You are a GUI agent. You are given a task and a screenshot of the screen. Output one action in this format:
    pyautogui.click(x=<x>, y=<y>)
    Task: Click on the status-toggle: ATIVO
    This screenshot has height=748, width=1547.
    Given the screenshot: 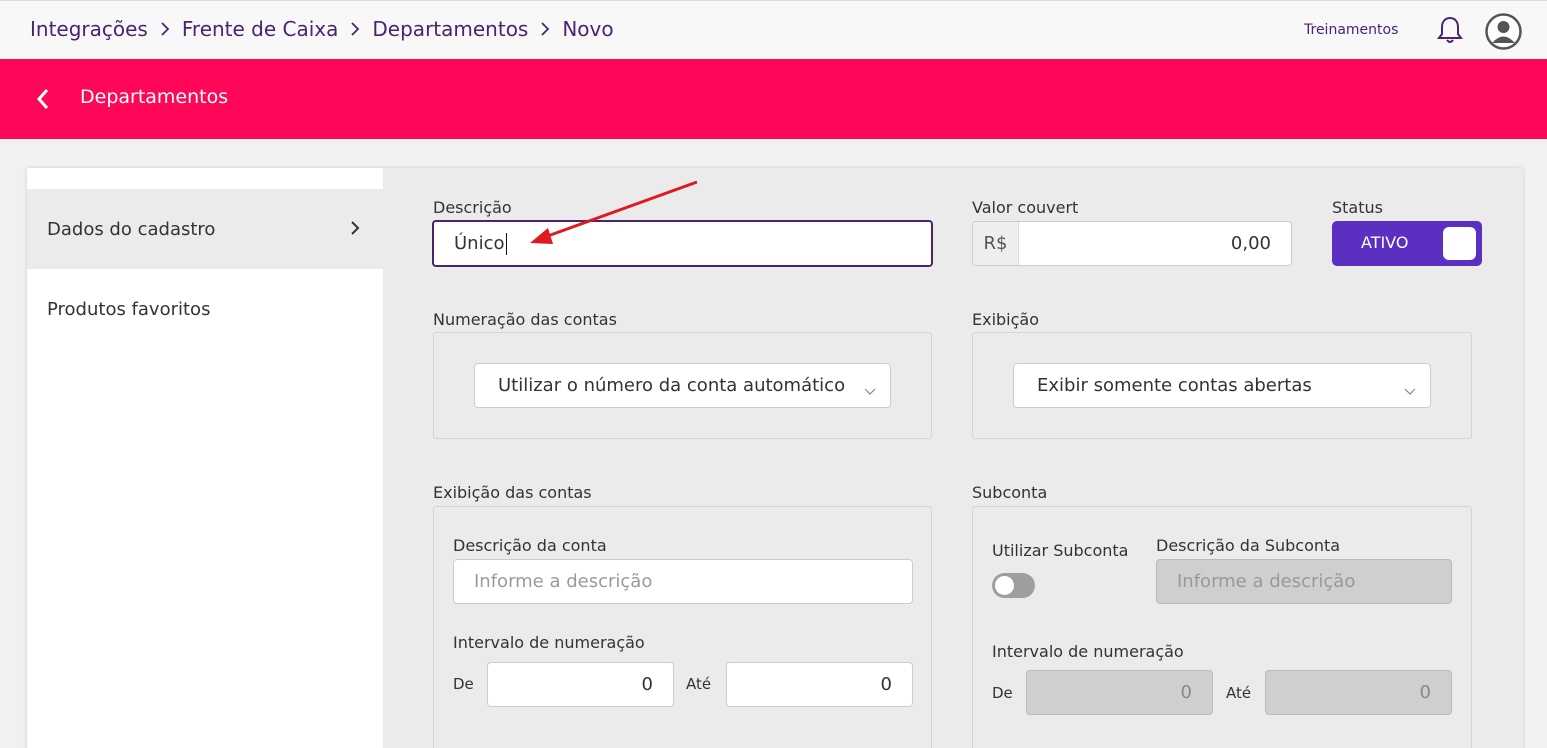 What is the action you would take?
    pyautogui.click(x=1407, y=243)
    